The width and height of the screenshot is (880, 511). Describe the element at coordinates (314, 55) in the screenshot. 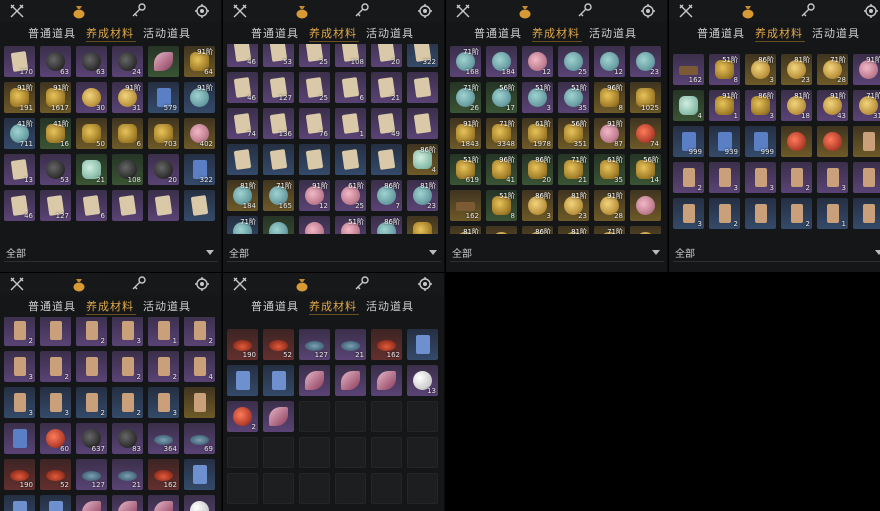

I see `item-slot: 25` at that location.